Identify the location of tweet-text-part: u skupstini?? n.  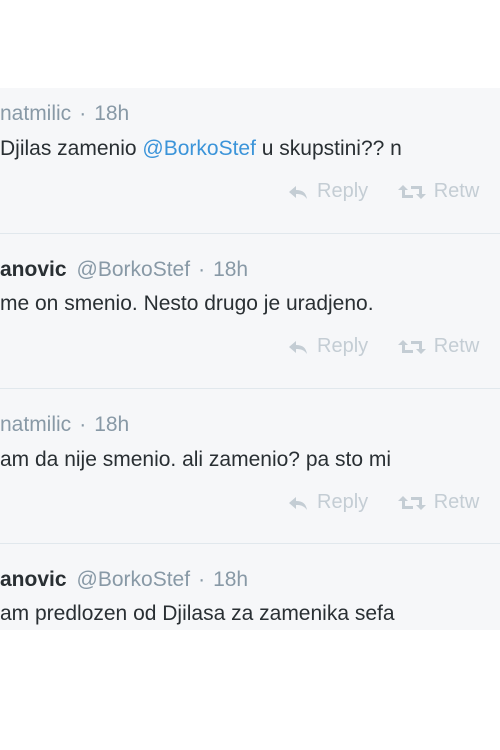
(328, 148).